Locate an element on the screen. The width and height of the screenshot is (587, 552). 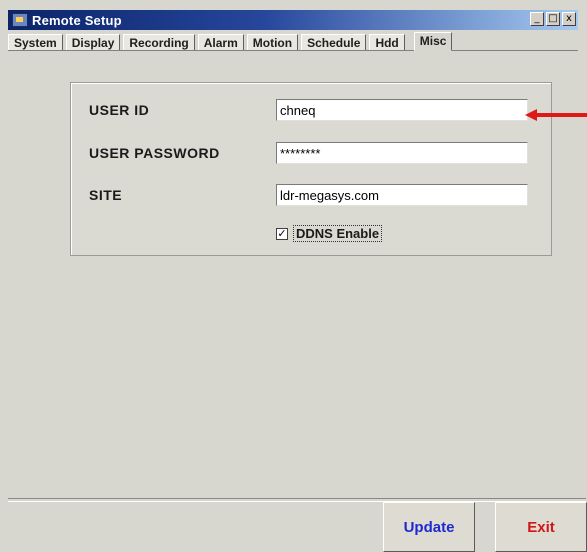
title-bar: Remote Setup _ □ x is located at coordinates (293, 20).